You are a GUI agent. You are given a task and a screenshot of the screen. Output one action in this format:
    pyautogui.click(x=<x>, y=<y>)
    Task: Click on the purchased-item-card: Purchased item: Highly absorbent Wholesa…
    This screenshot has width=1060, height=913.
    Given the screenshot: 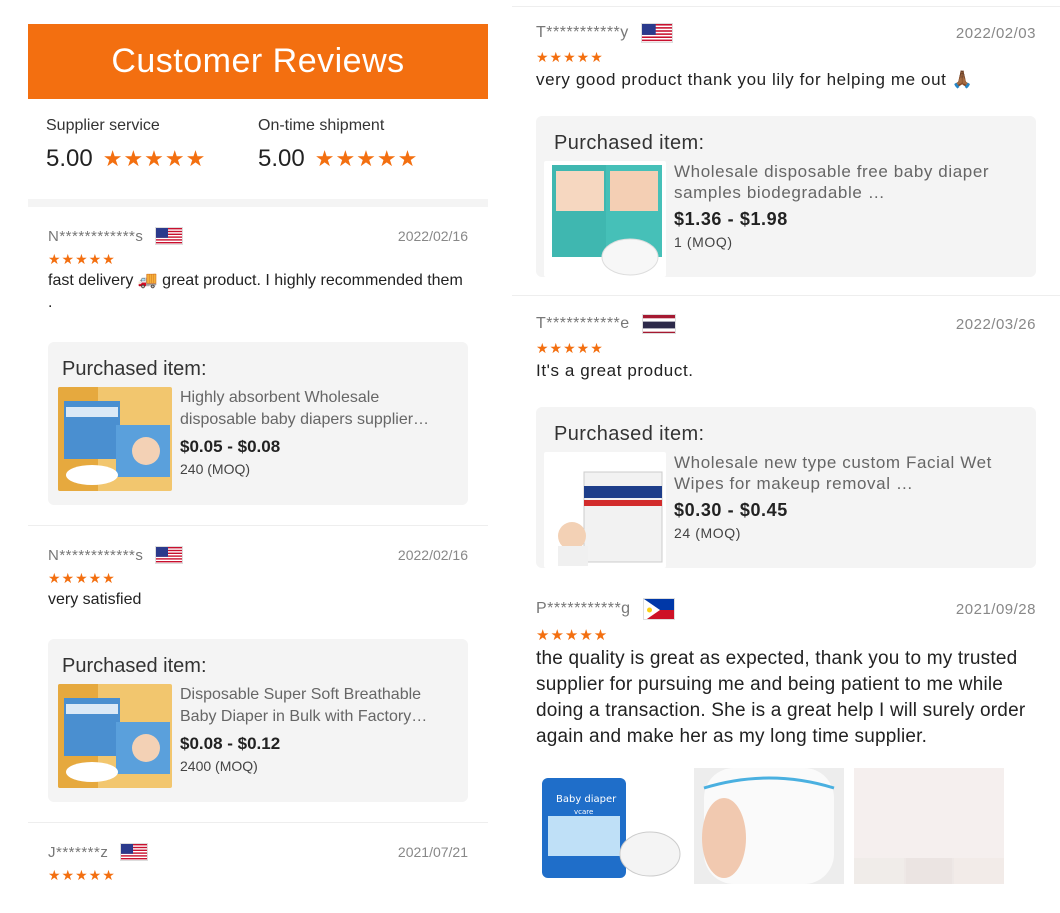 What is the action you would take?
    pyautogui.click(x=258, y=423)
    